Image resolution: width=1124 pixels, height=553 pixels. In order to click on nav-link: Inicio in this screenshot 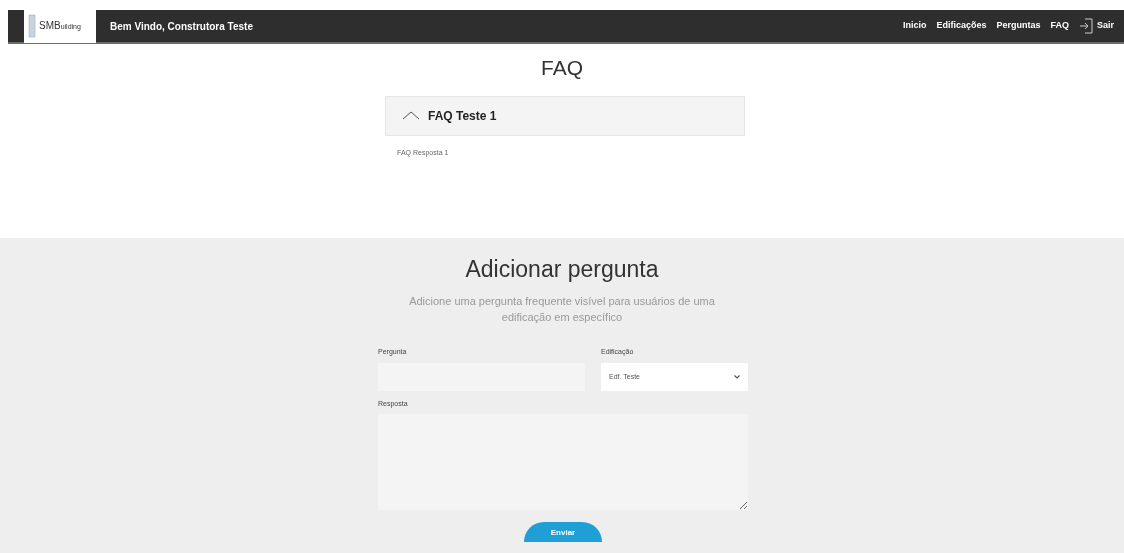, I will do `click(914, 26)`.